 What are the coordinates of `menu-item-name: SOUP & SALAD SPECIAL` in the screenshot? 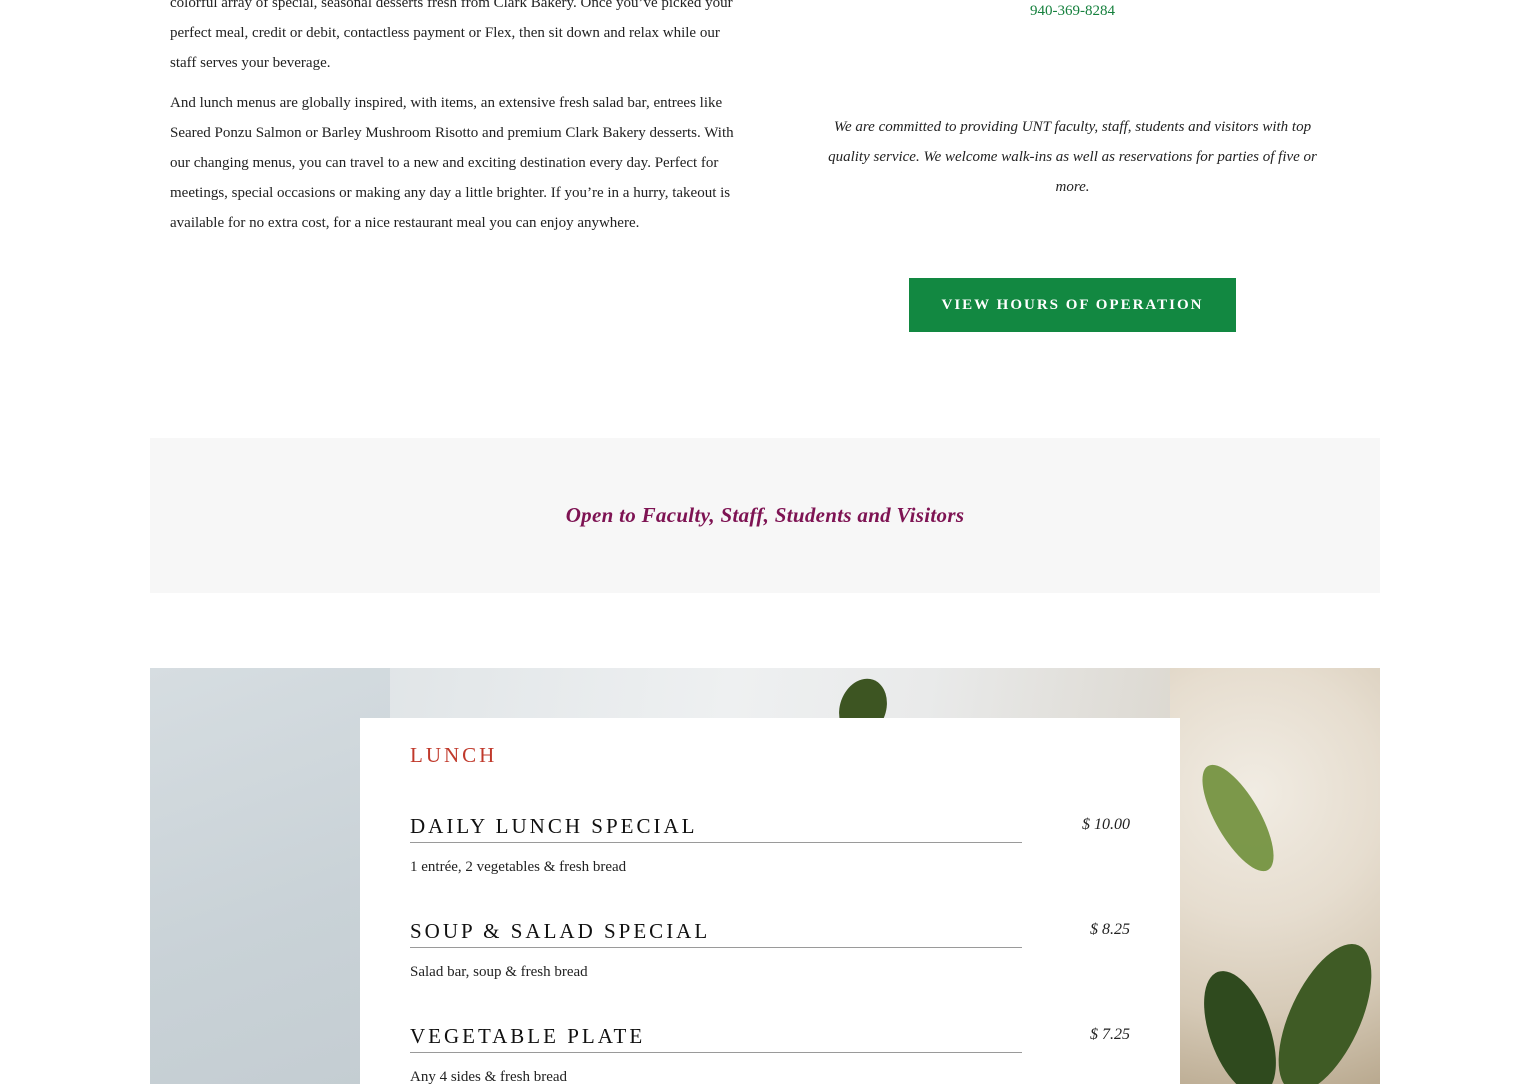 It's located at (716, 932).